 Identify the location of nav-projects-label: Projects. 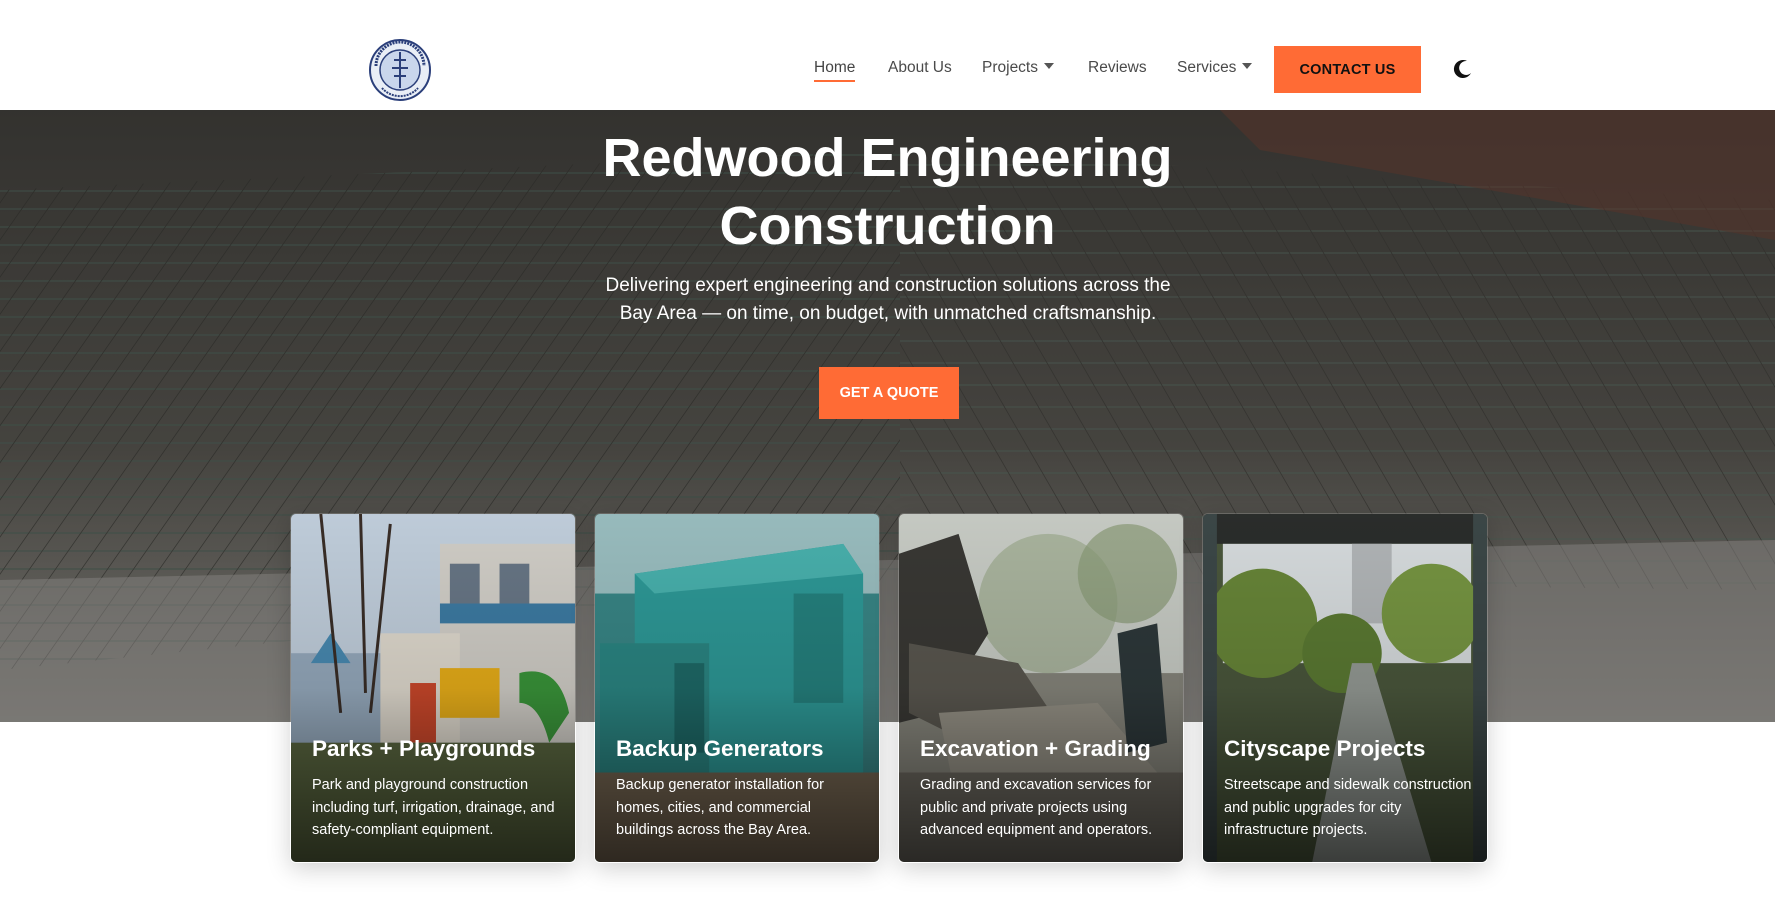
(1010, 67).